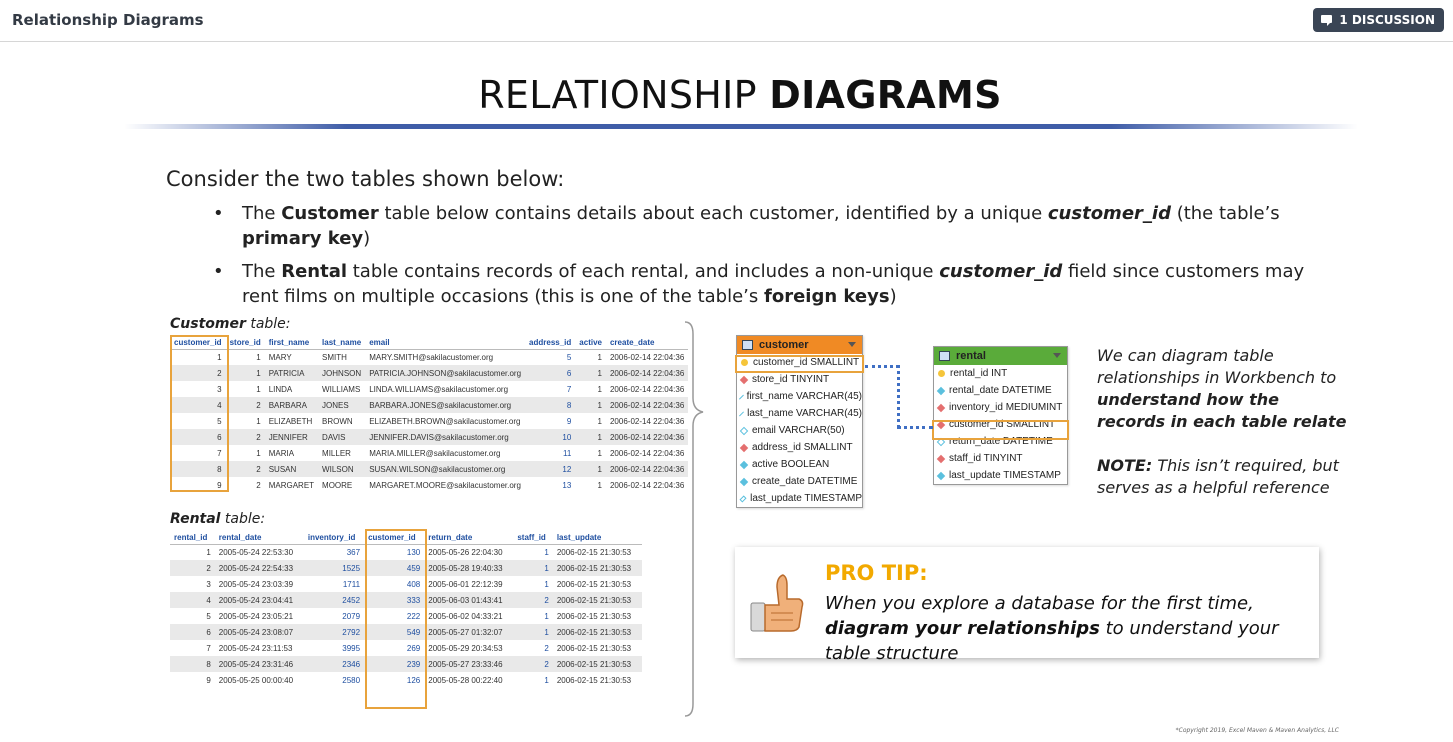  What do you see at coordinates (799, 413) in the screenshot?
I see `customer-entity-column: last_name VARCHAR(45)` at bounding box center [799, 413].